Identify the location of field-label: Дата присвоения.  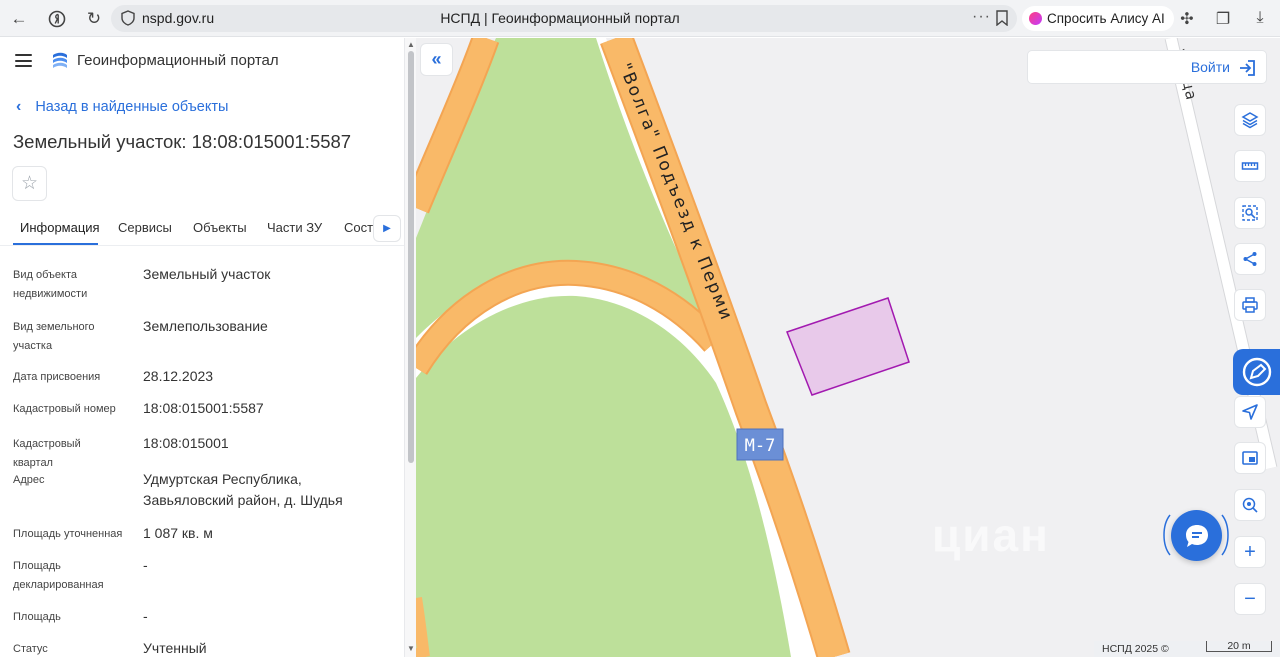
(57, 377).